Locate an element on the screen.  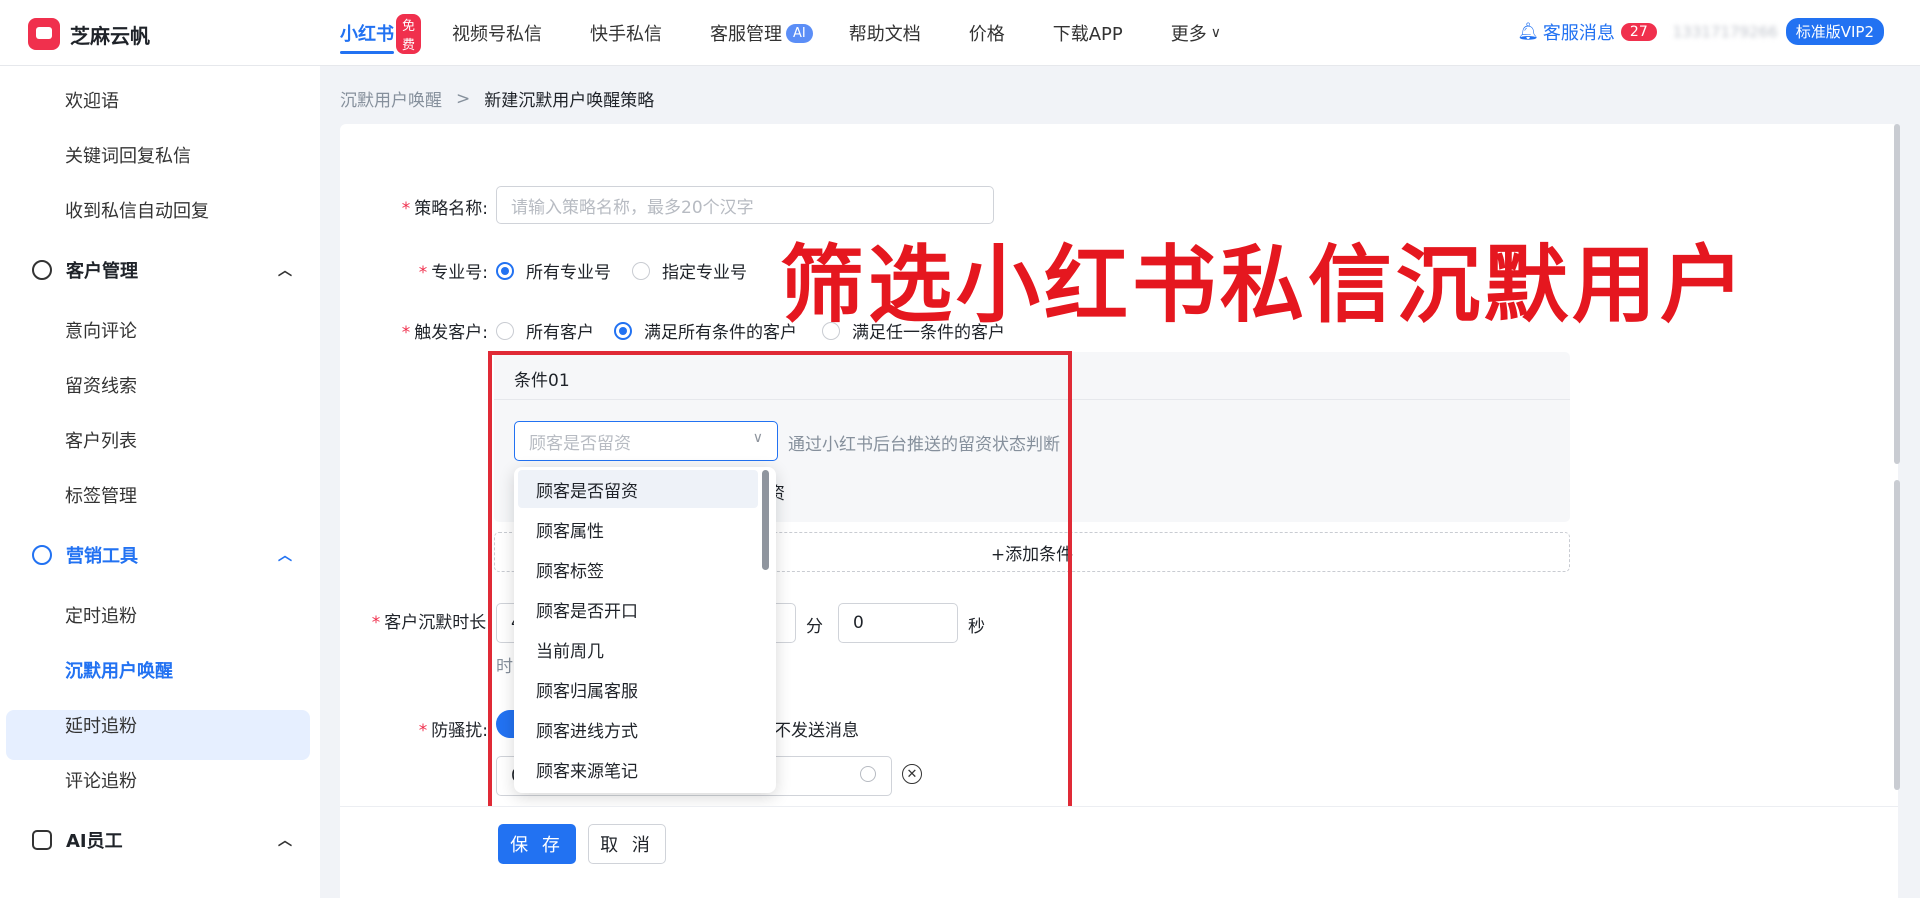
nav-download-app: 下载APP is located at coordinates (1088, 33).